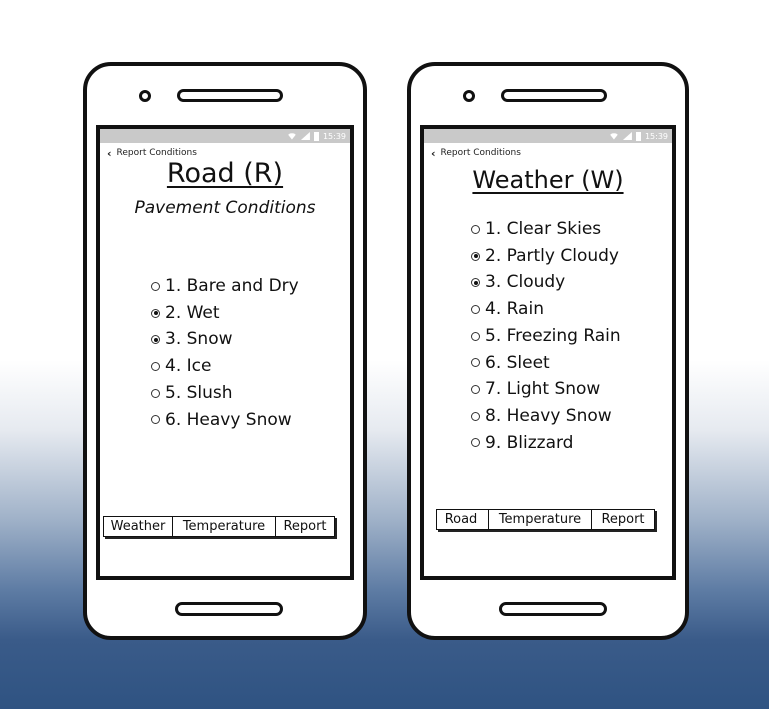 This screenshot has width=769, height=709. I want to click on tab-weather: Weather, so click(138, 526).